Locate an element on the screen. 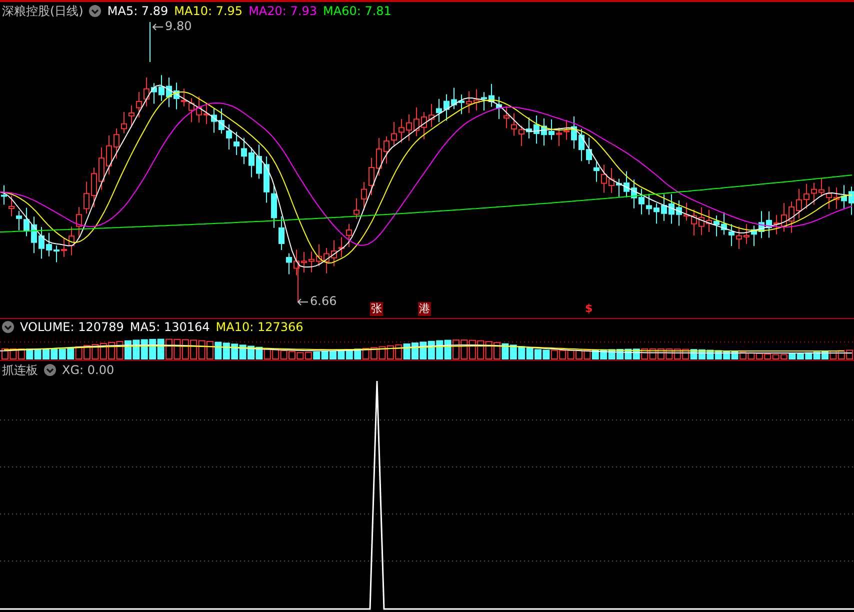  indicator-value: MA10: 127366 is located at coordinates (260, 327).